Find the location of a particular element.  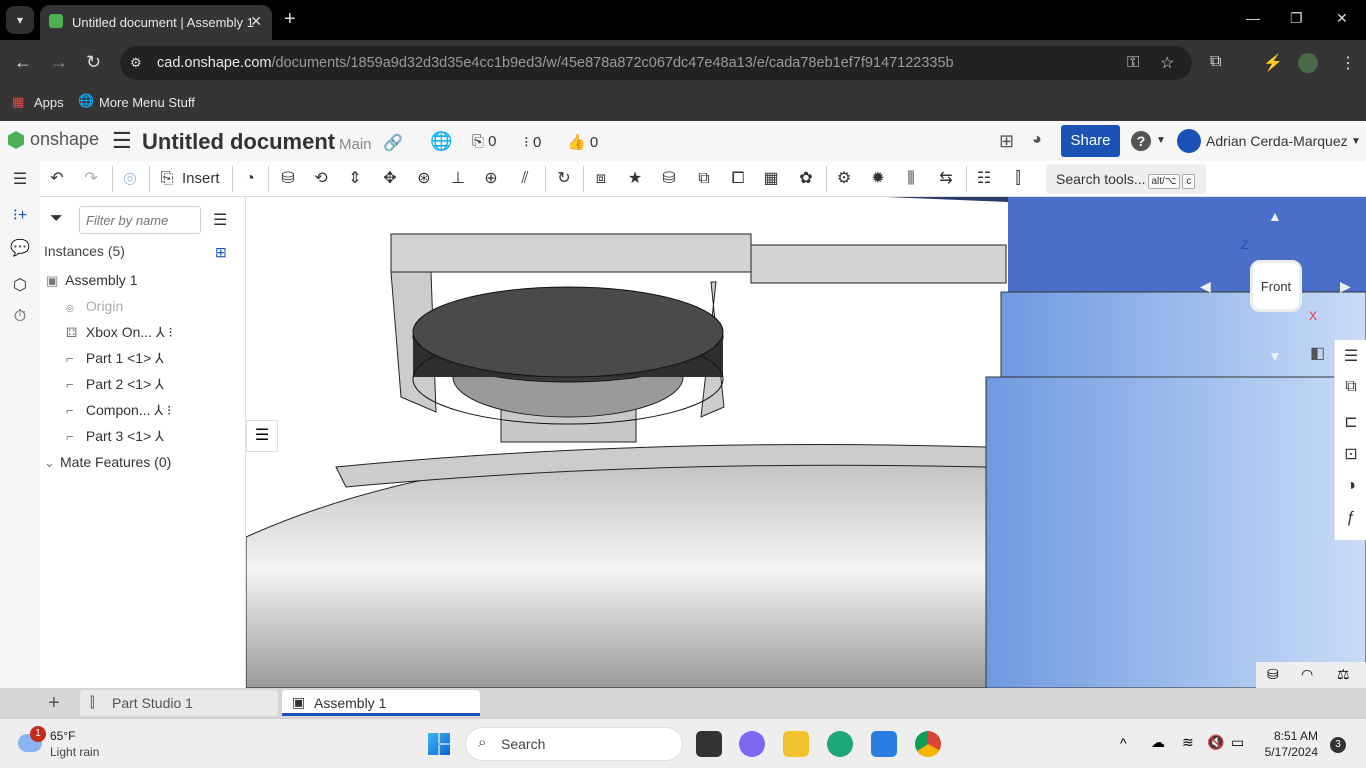

variables-icon: ƒ is located at coordinates (1351, 519).